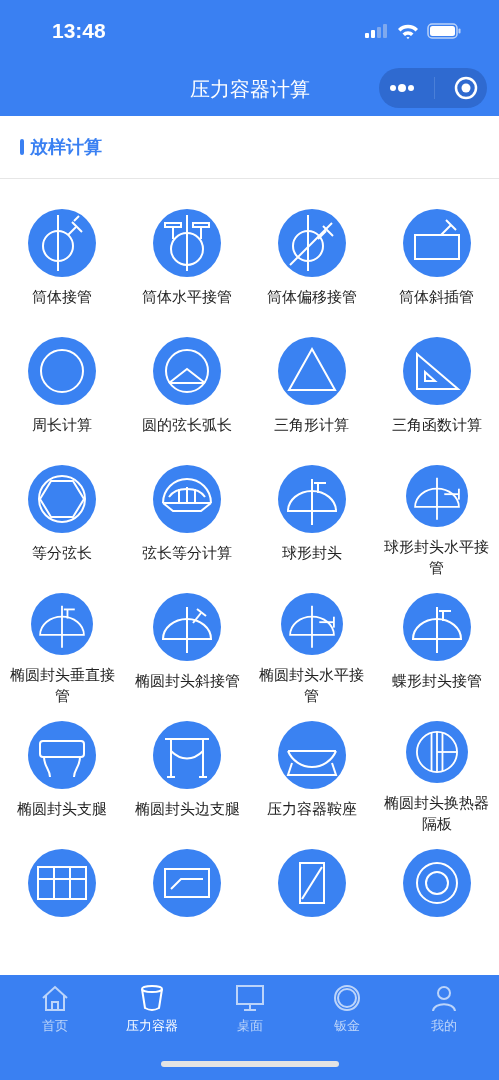 The width and height of the screenshot is (499, 1080). What do you see at coordinates (62, 425) in the screenshot?
I see `tool-label: 周长计算` at bounding box center [62, 425].